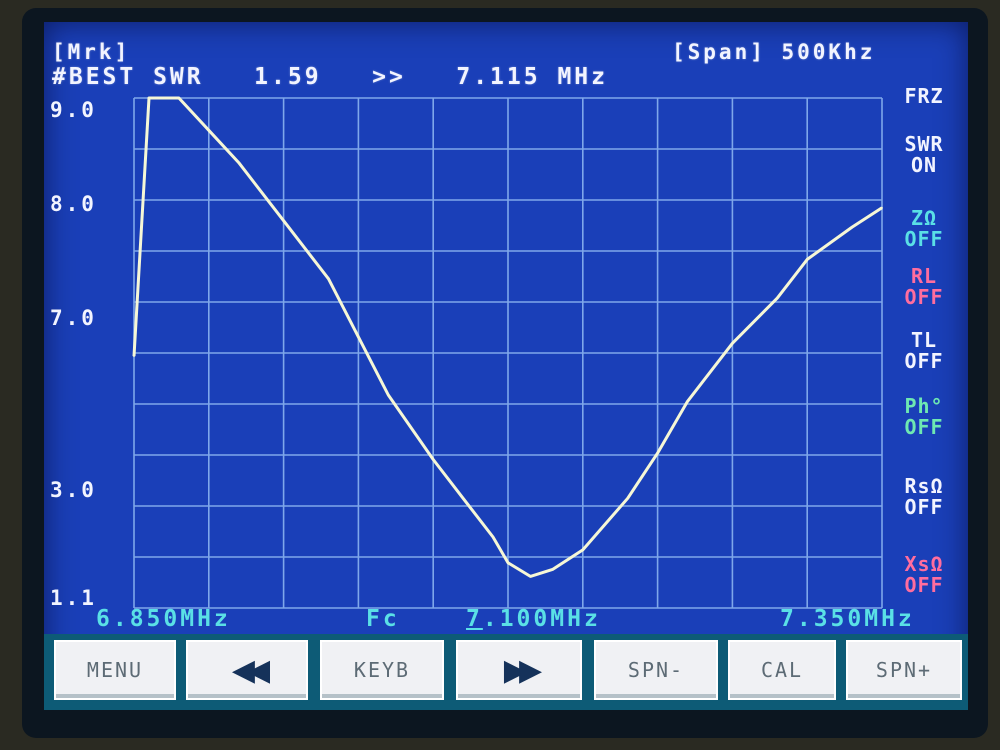 This screenshot has height=750, width=1000. What do you see at coordinates (924, 96) in the screenshot?
I see `freeze-button: FRZ` at bounding box center [924, 96].